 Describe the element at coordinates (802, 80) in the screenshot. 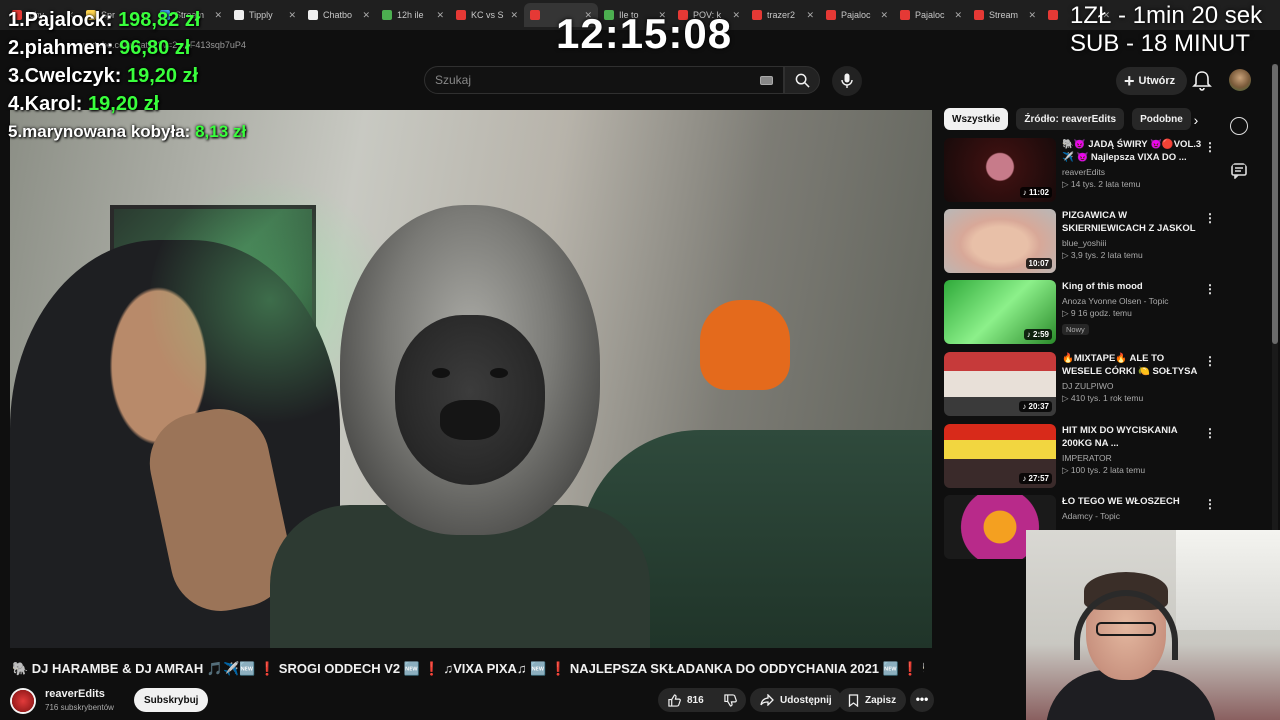

I see `search-button` at that location.